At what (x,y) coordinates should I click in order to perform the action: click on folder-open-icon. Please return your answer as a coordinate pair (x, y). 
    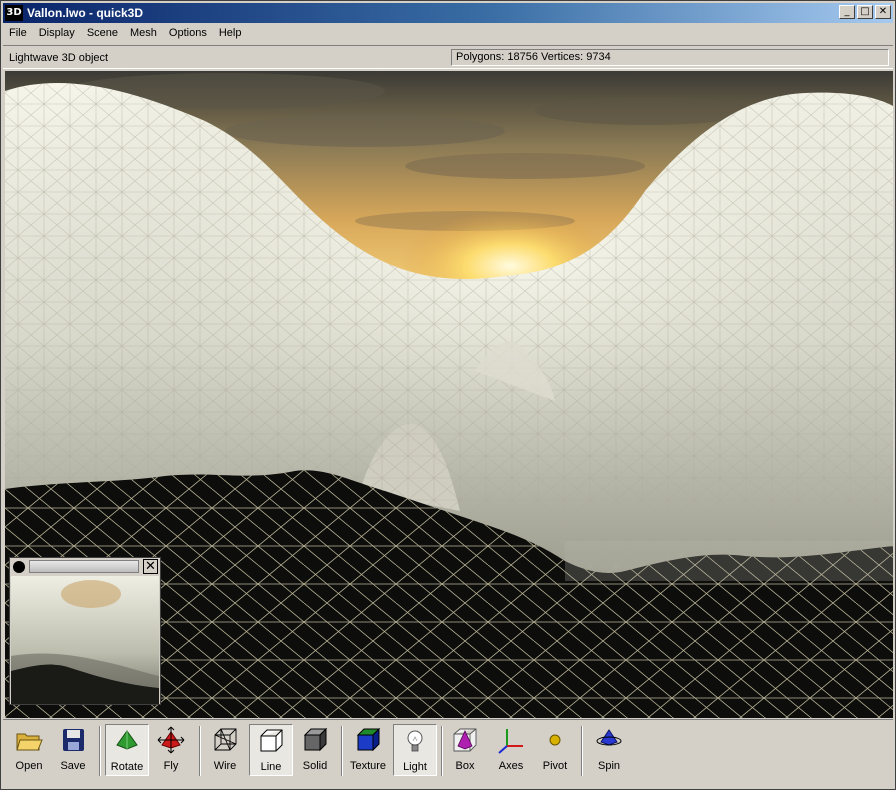
    Looking at the image, I should click on (29, 740).